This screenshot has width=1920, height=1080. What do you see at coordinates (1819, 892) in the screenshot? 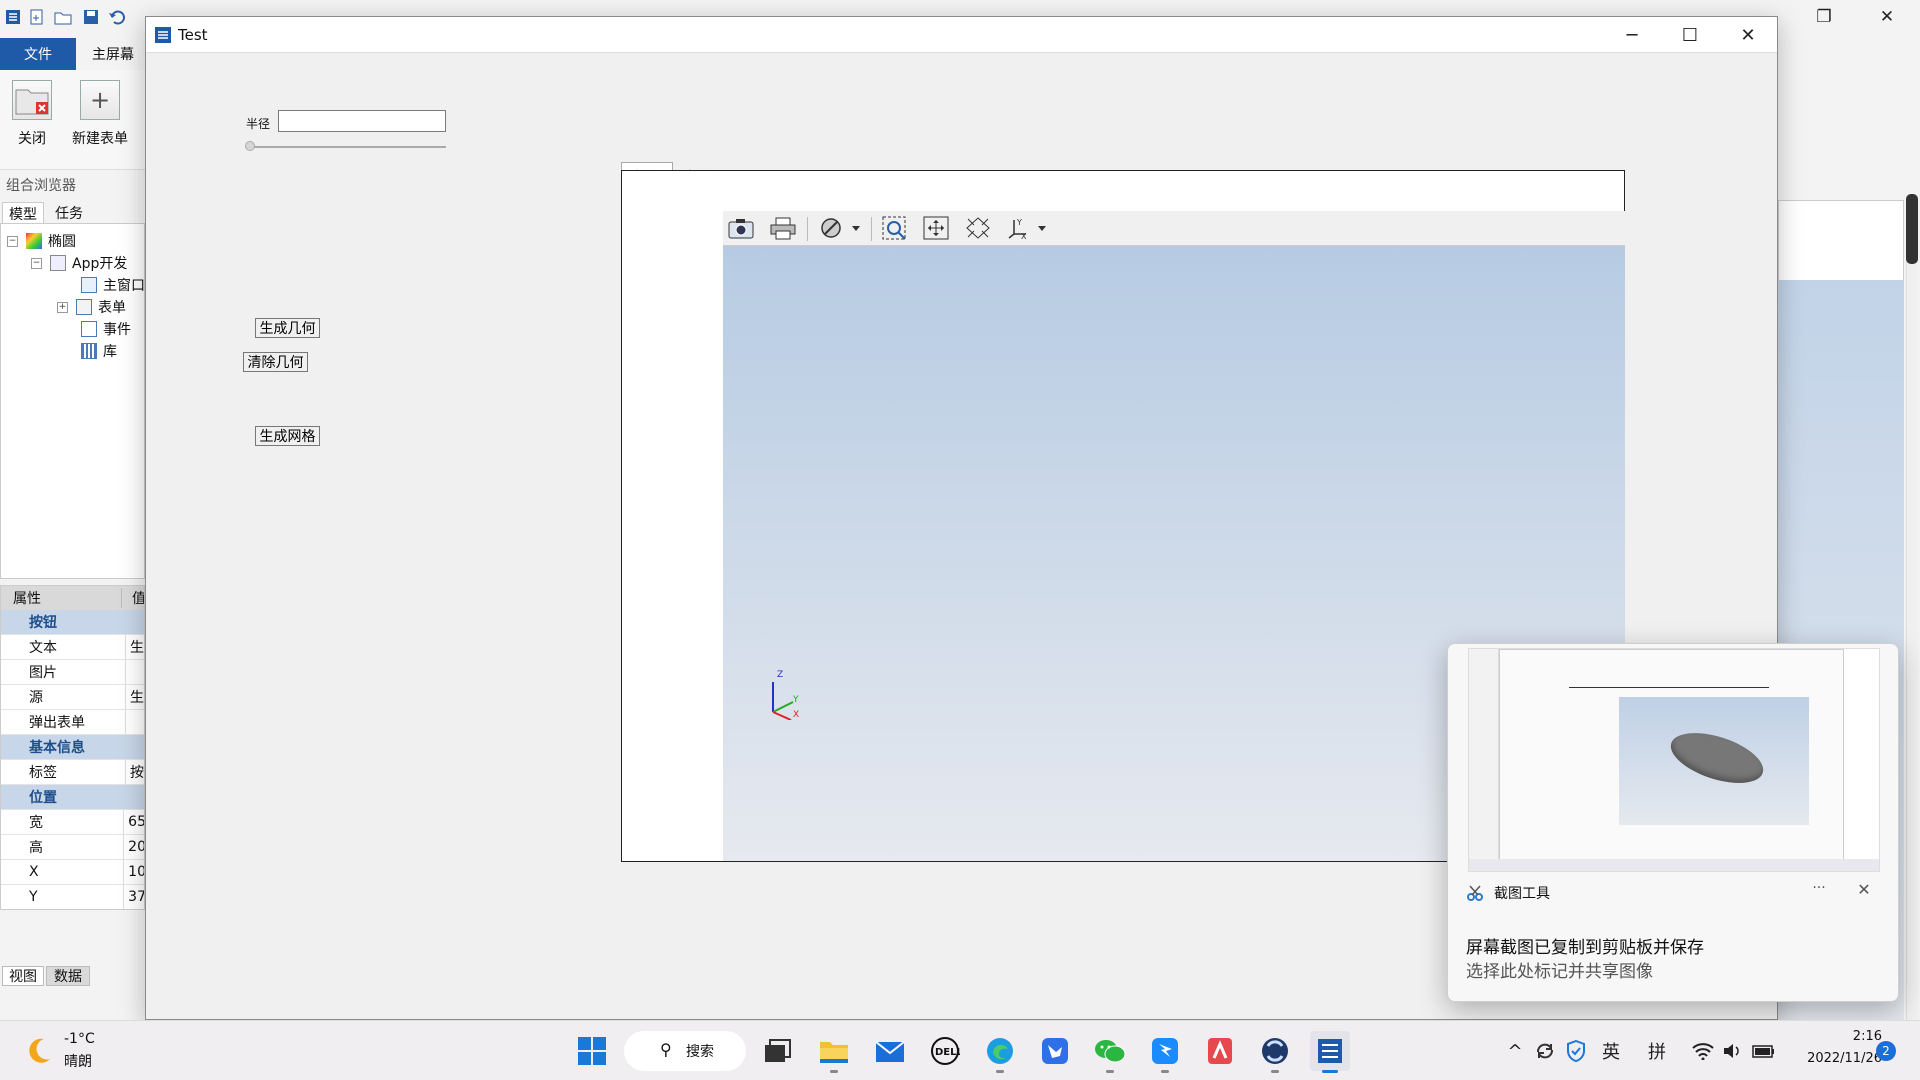
I see `more-options-icon: ···` at bounding box center [1819, 892].